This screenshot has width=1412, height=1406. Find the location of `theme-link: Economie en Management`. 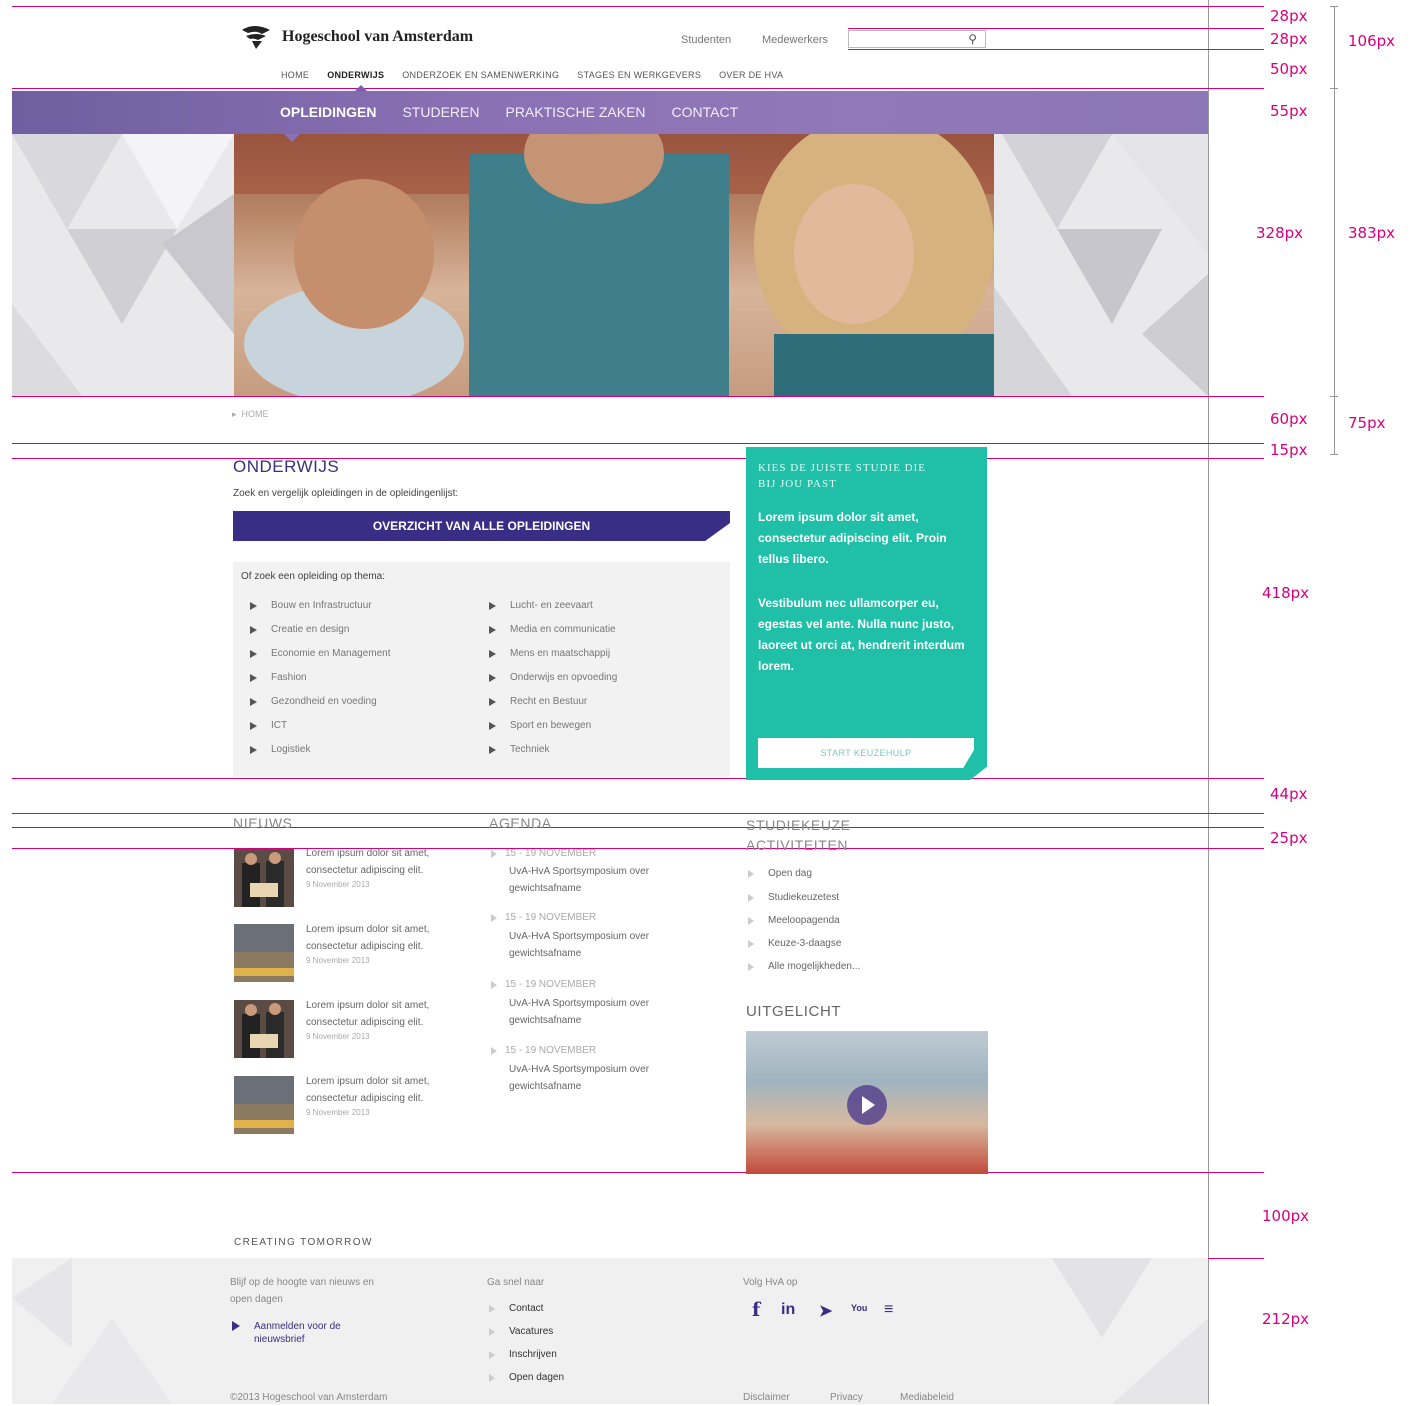

theme-link: Economie en Management is located at coordinates (320, 653).